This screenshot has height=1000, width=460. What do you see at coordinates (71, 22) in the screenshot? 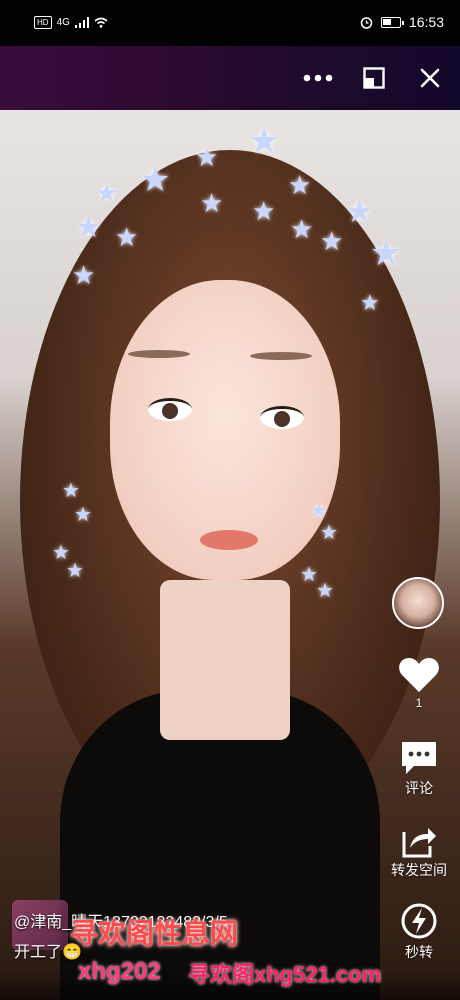
I see `status-left: HD 4G` at bounding box center [71, 22].